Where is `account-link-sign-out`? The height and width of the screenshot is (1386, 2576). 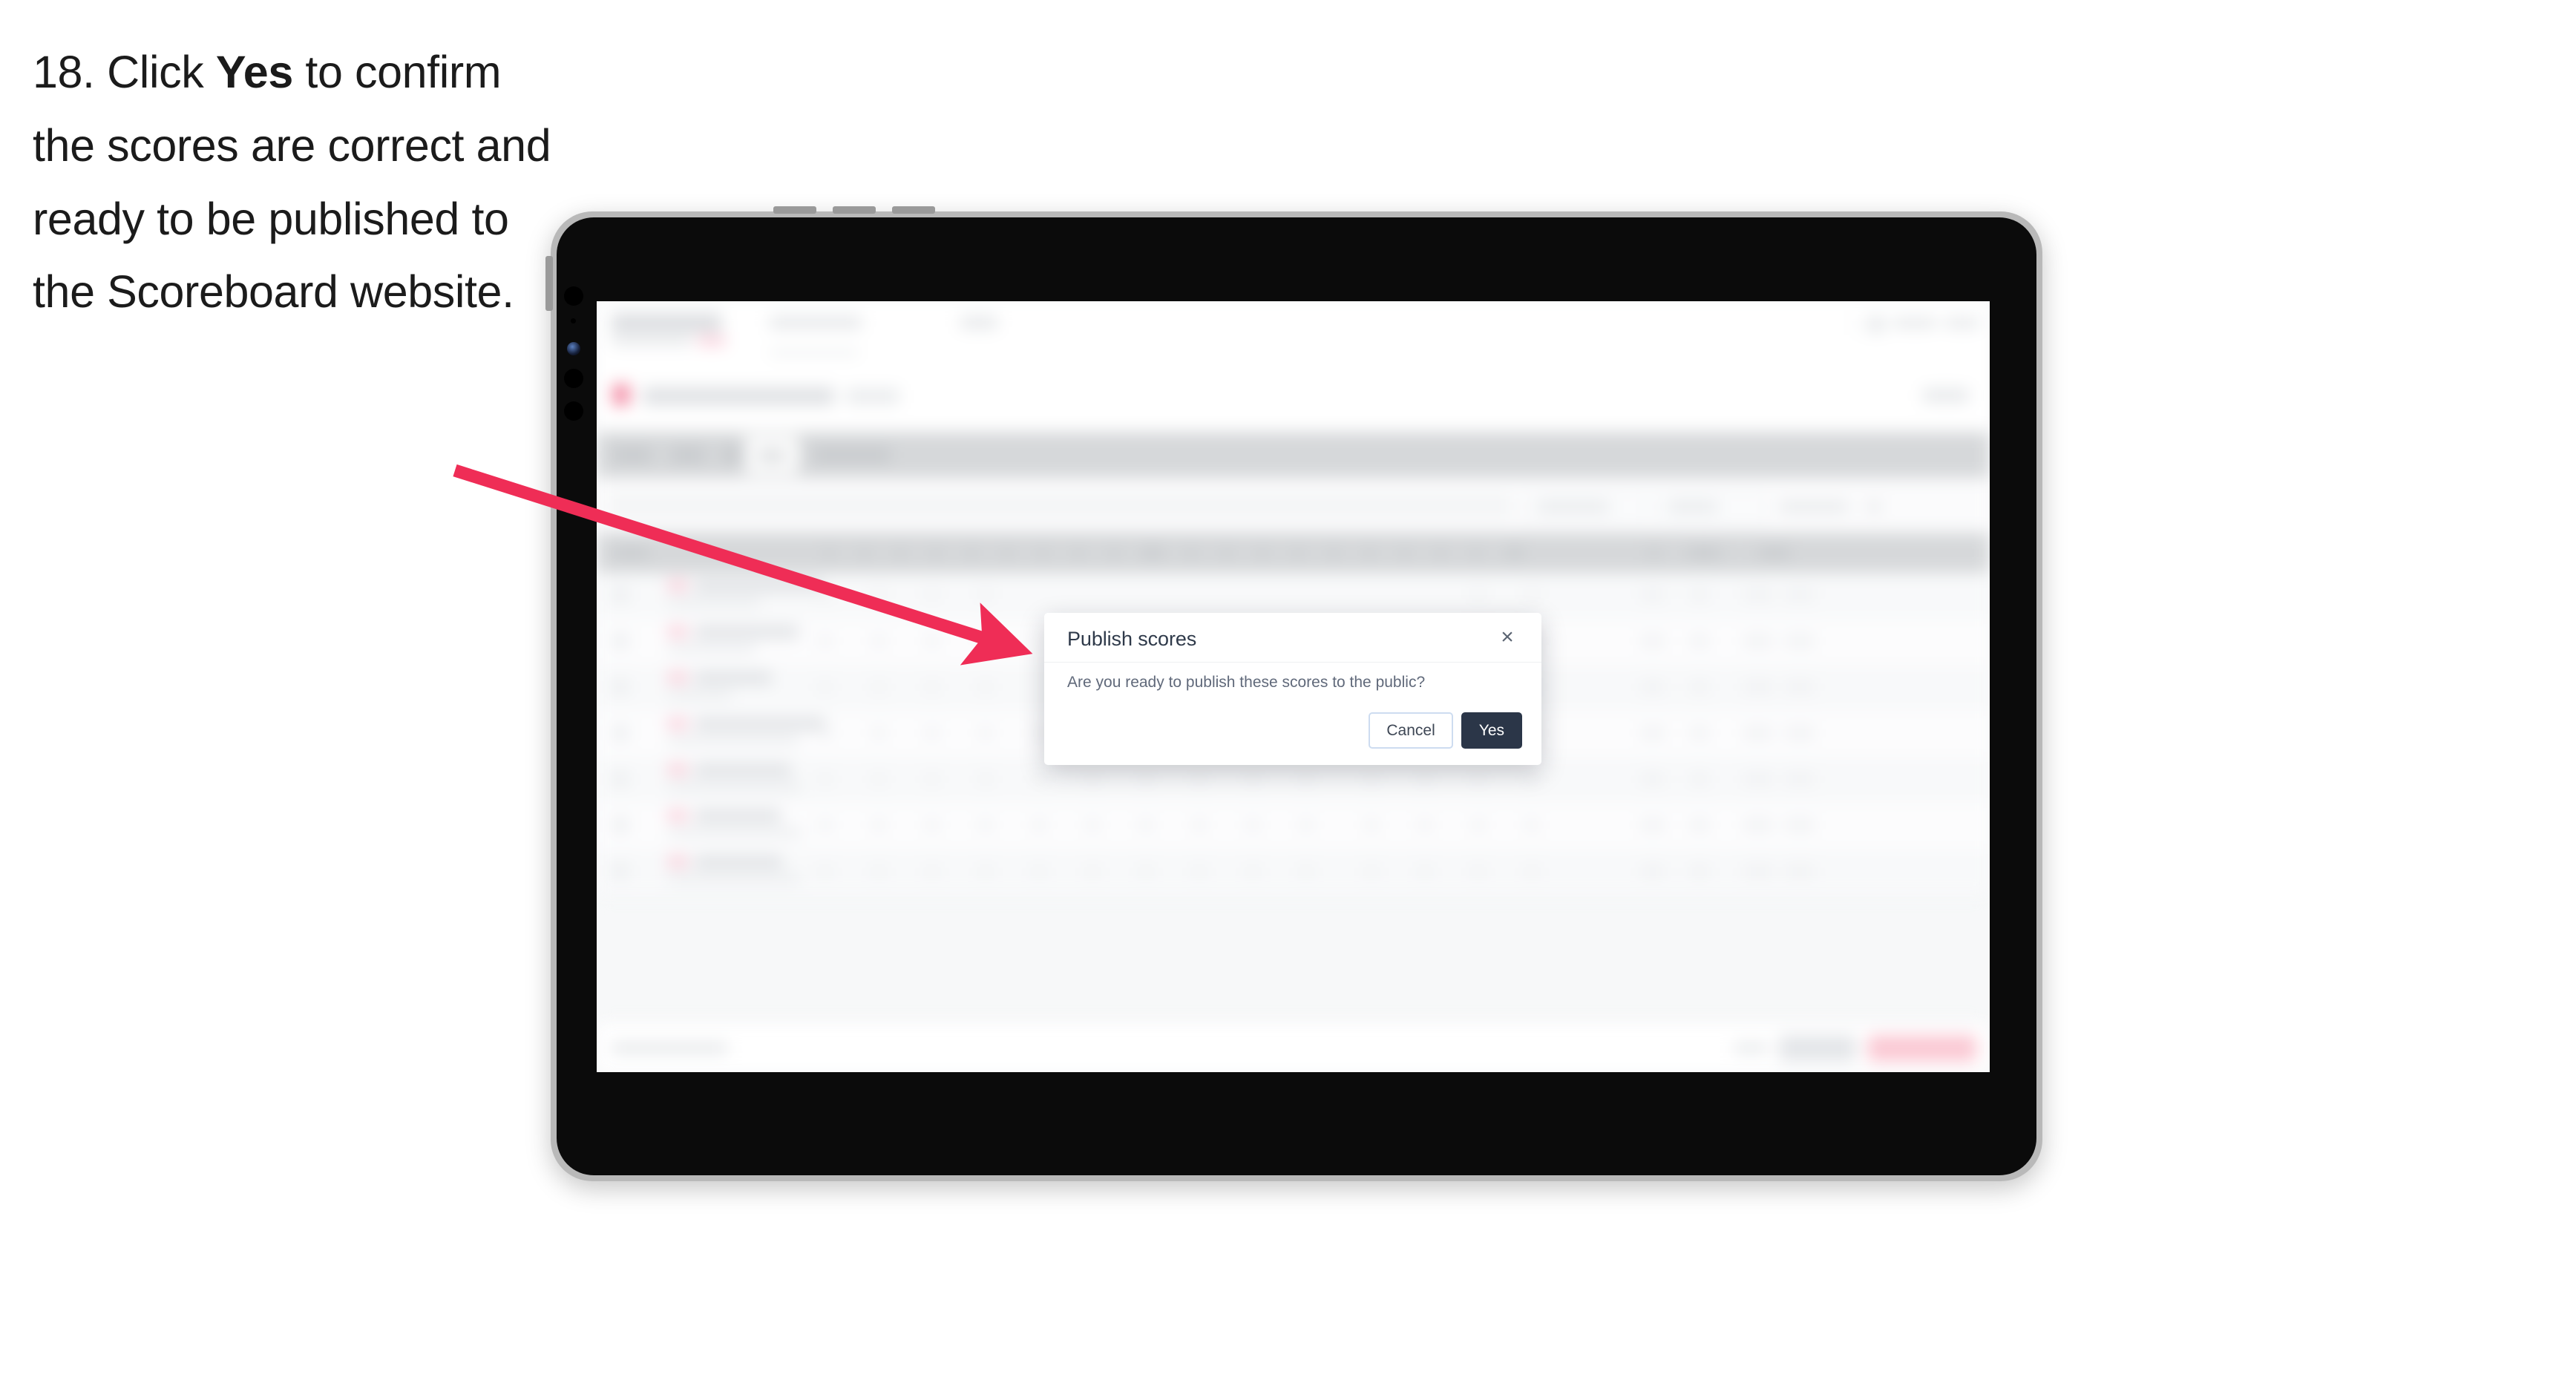 account-link-sign-out is located at coordinates (1962, 323).